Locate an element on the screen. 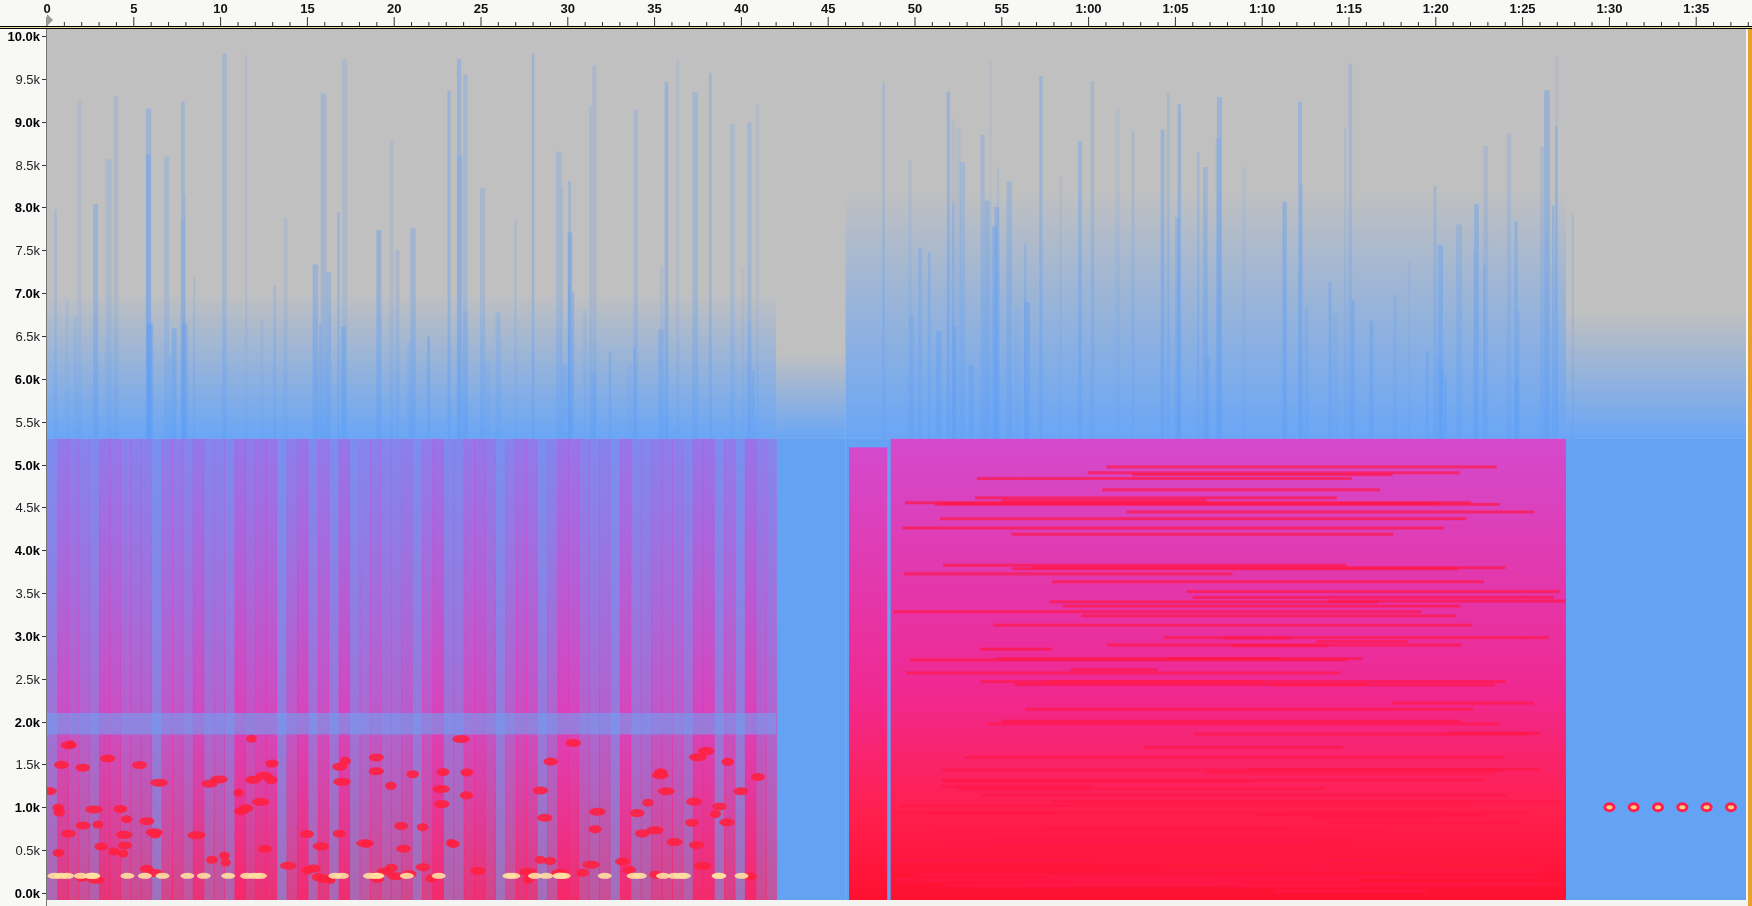  frequency-label: 0.5k is located at coordinates (27, 850).